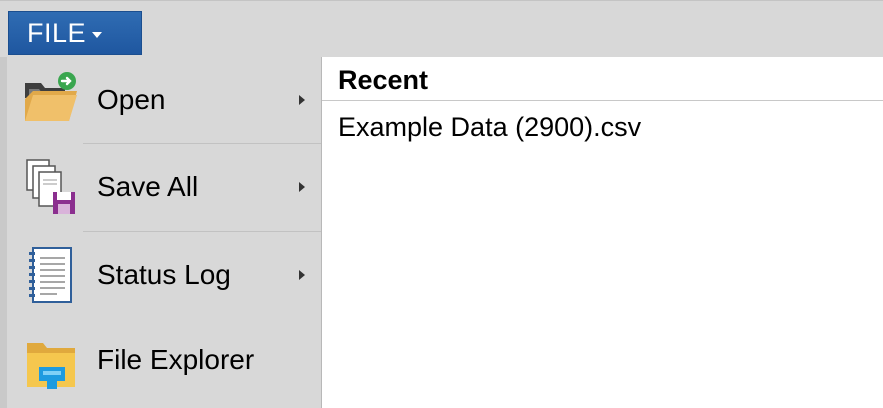 The width and height of the screenshot is (883, 408). What do you see at coordinates (97, 35) in the screenshot?
I see `chevron-down-icon` at bounding box center [97, 35].